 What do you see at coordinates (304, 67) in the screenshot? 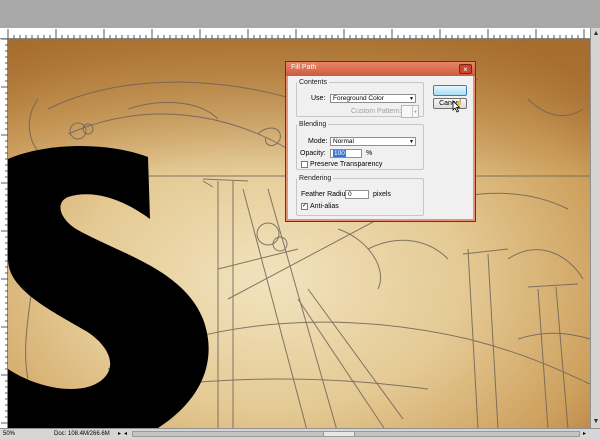
I see `dialog-title: Fill Path` at bounding box center [304, 67].